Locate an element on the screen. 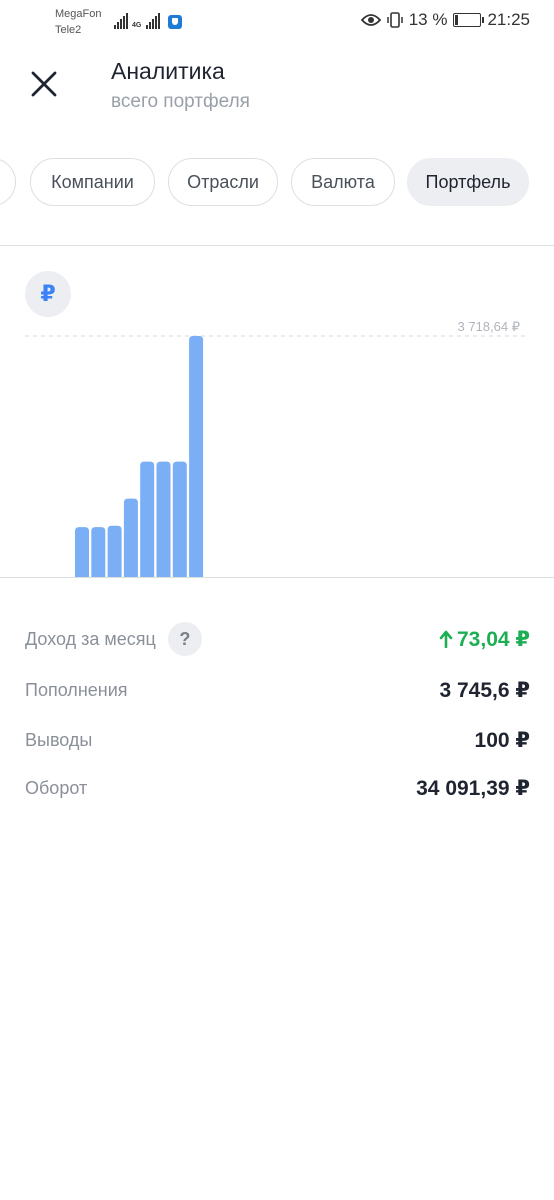 The width and height of the screenshot is (554, 1200). stat-withdrawals: Выводы 100 ₽ is located at coordinates (277, 740).